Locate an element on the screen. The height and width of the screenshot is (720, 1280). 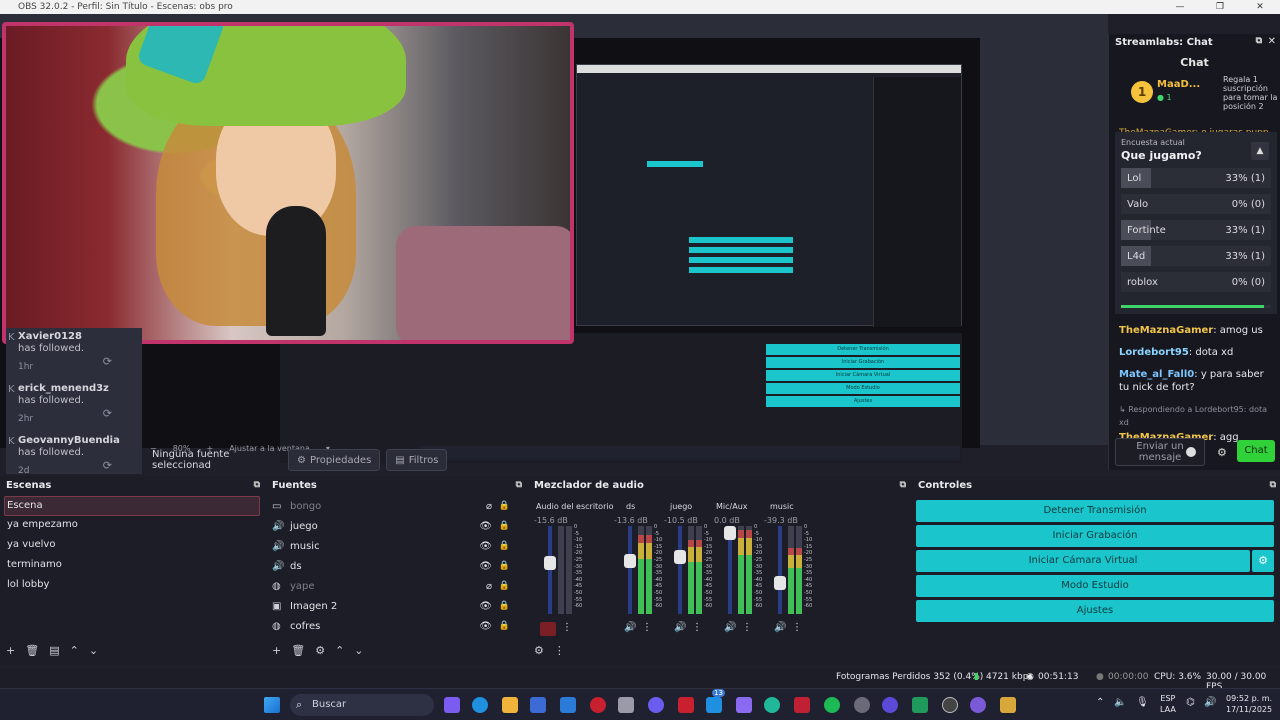
volume-icon: 🔊 is located at coordinates (1210, 702).